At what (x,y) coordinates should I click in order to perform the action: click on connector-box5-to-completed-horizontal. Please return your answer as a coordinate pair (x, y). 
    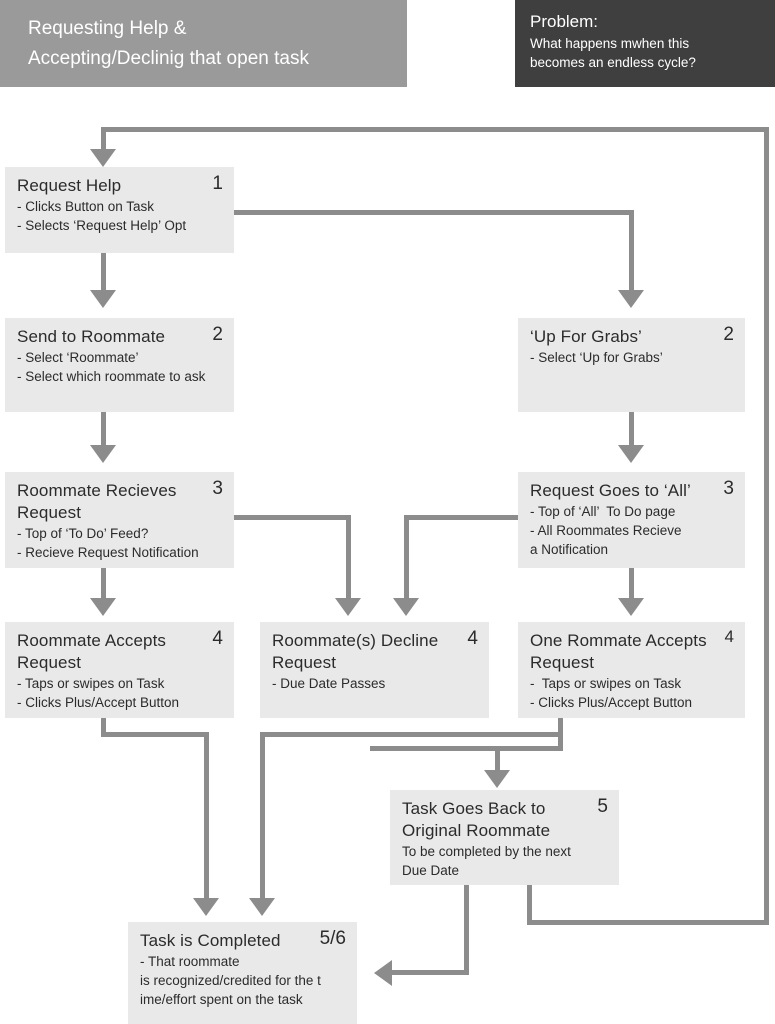
    Looking at the image, I should click on (430, 972).